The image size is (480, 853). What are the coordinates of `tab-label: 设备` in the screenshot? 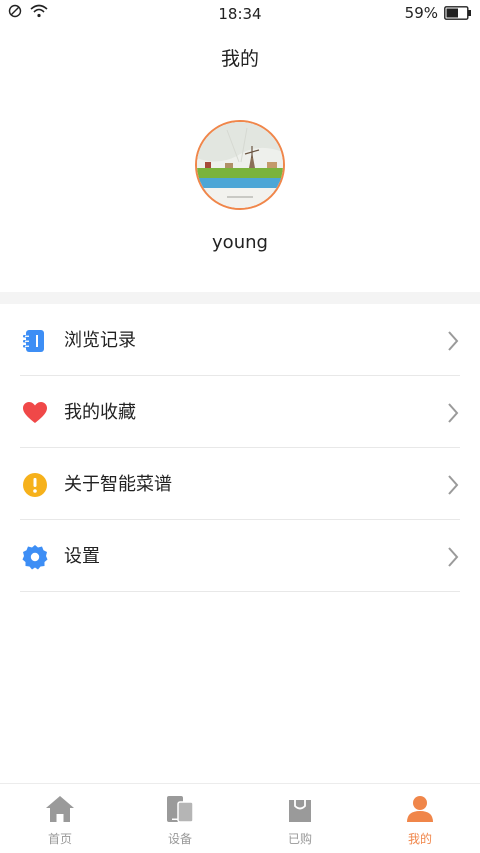 It's located at (179, 839).